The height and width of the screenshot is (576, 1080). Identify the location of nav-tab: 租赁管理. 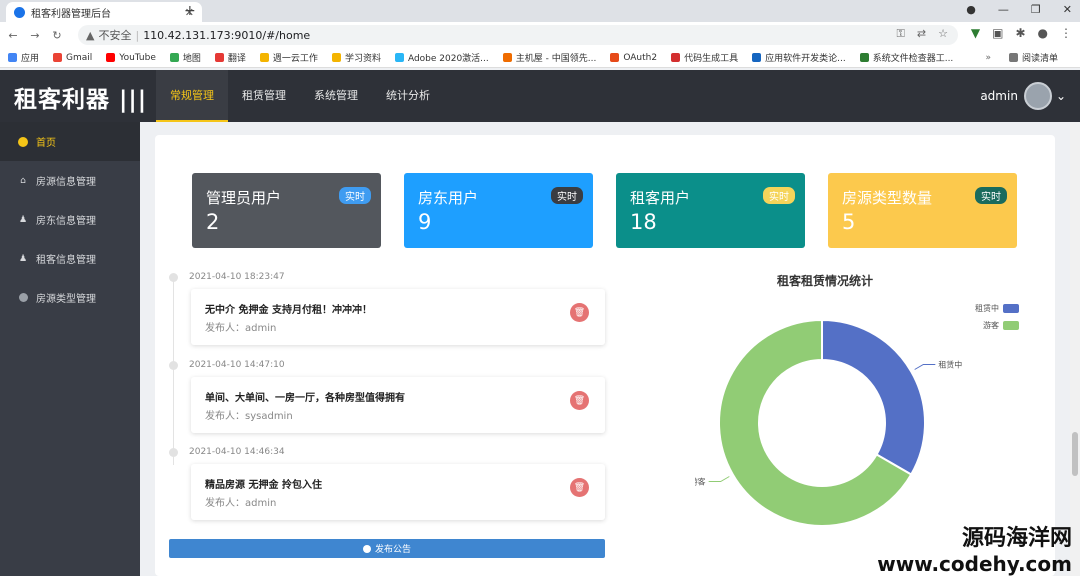
(264, 96).